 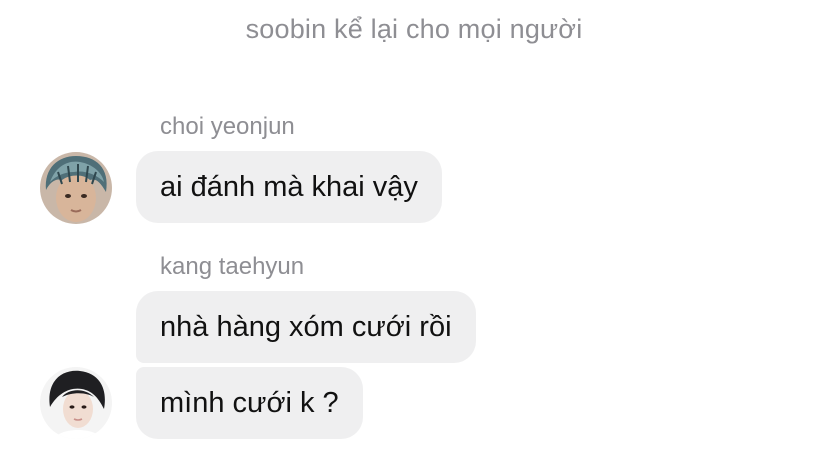 What do you see at coordinates (414, 29) in the screenshot?
I see `system-message: soobin kể lại cho mọi người` at bounding box center [414, 29].